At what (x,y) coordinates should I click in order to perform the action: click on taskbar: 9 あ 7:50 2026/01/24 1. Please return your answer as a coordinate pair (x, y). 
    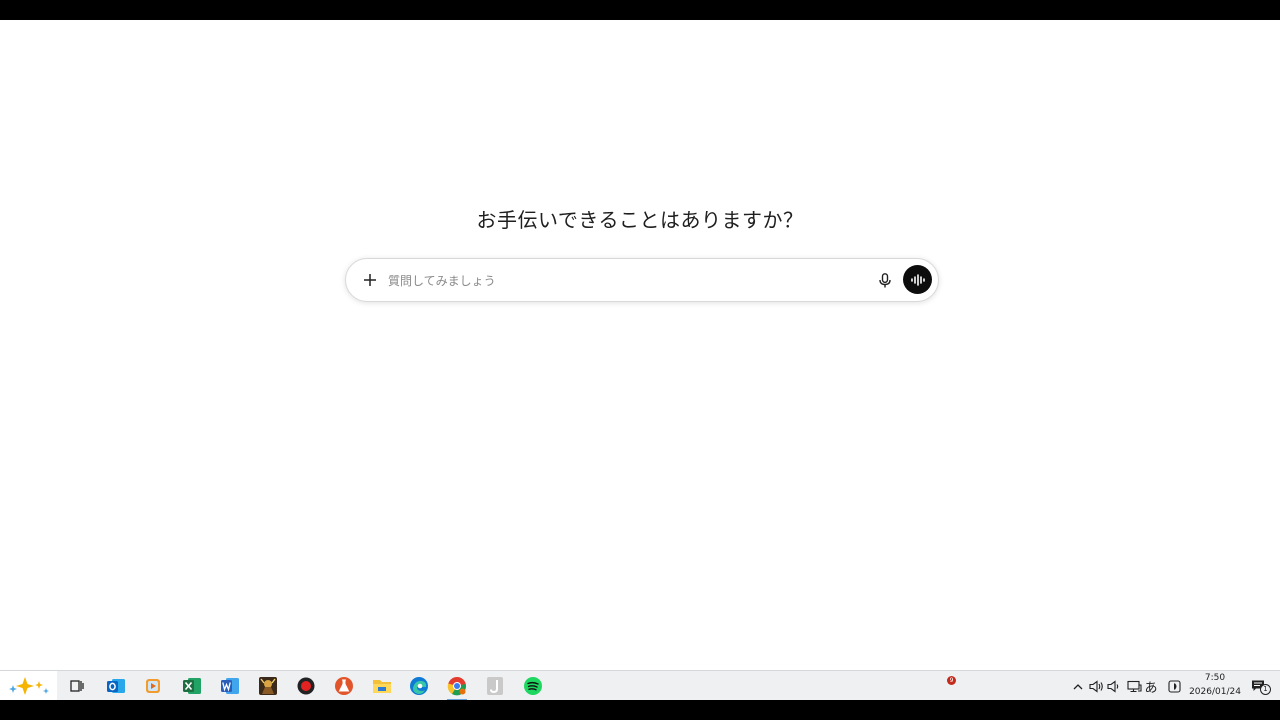
    Looking at the image, I should click on (640, 685).